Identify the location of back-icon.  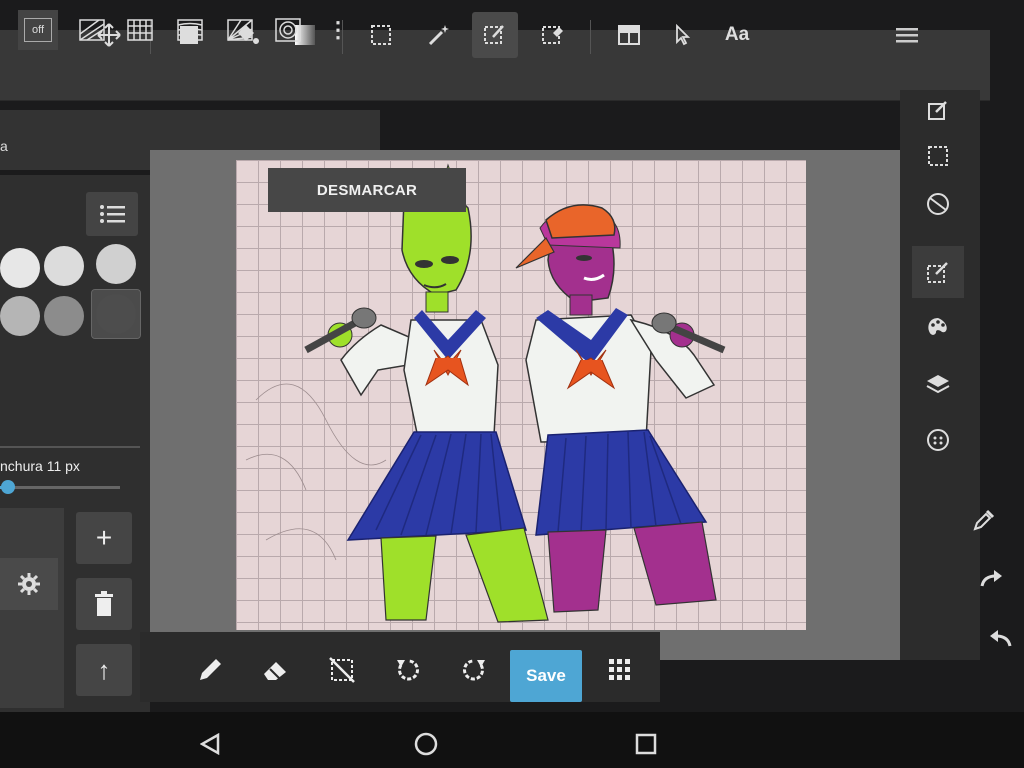
(210, 744).